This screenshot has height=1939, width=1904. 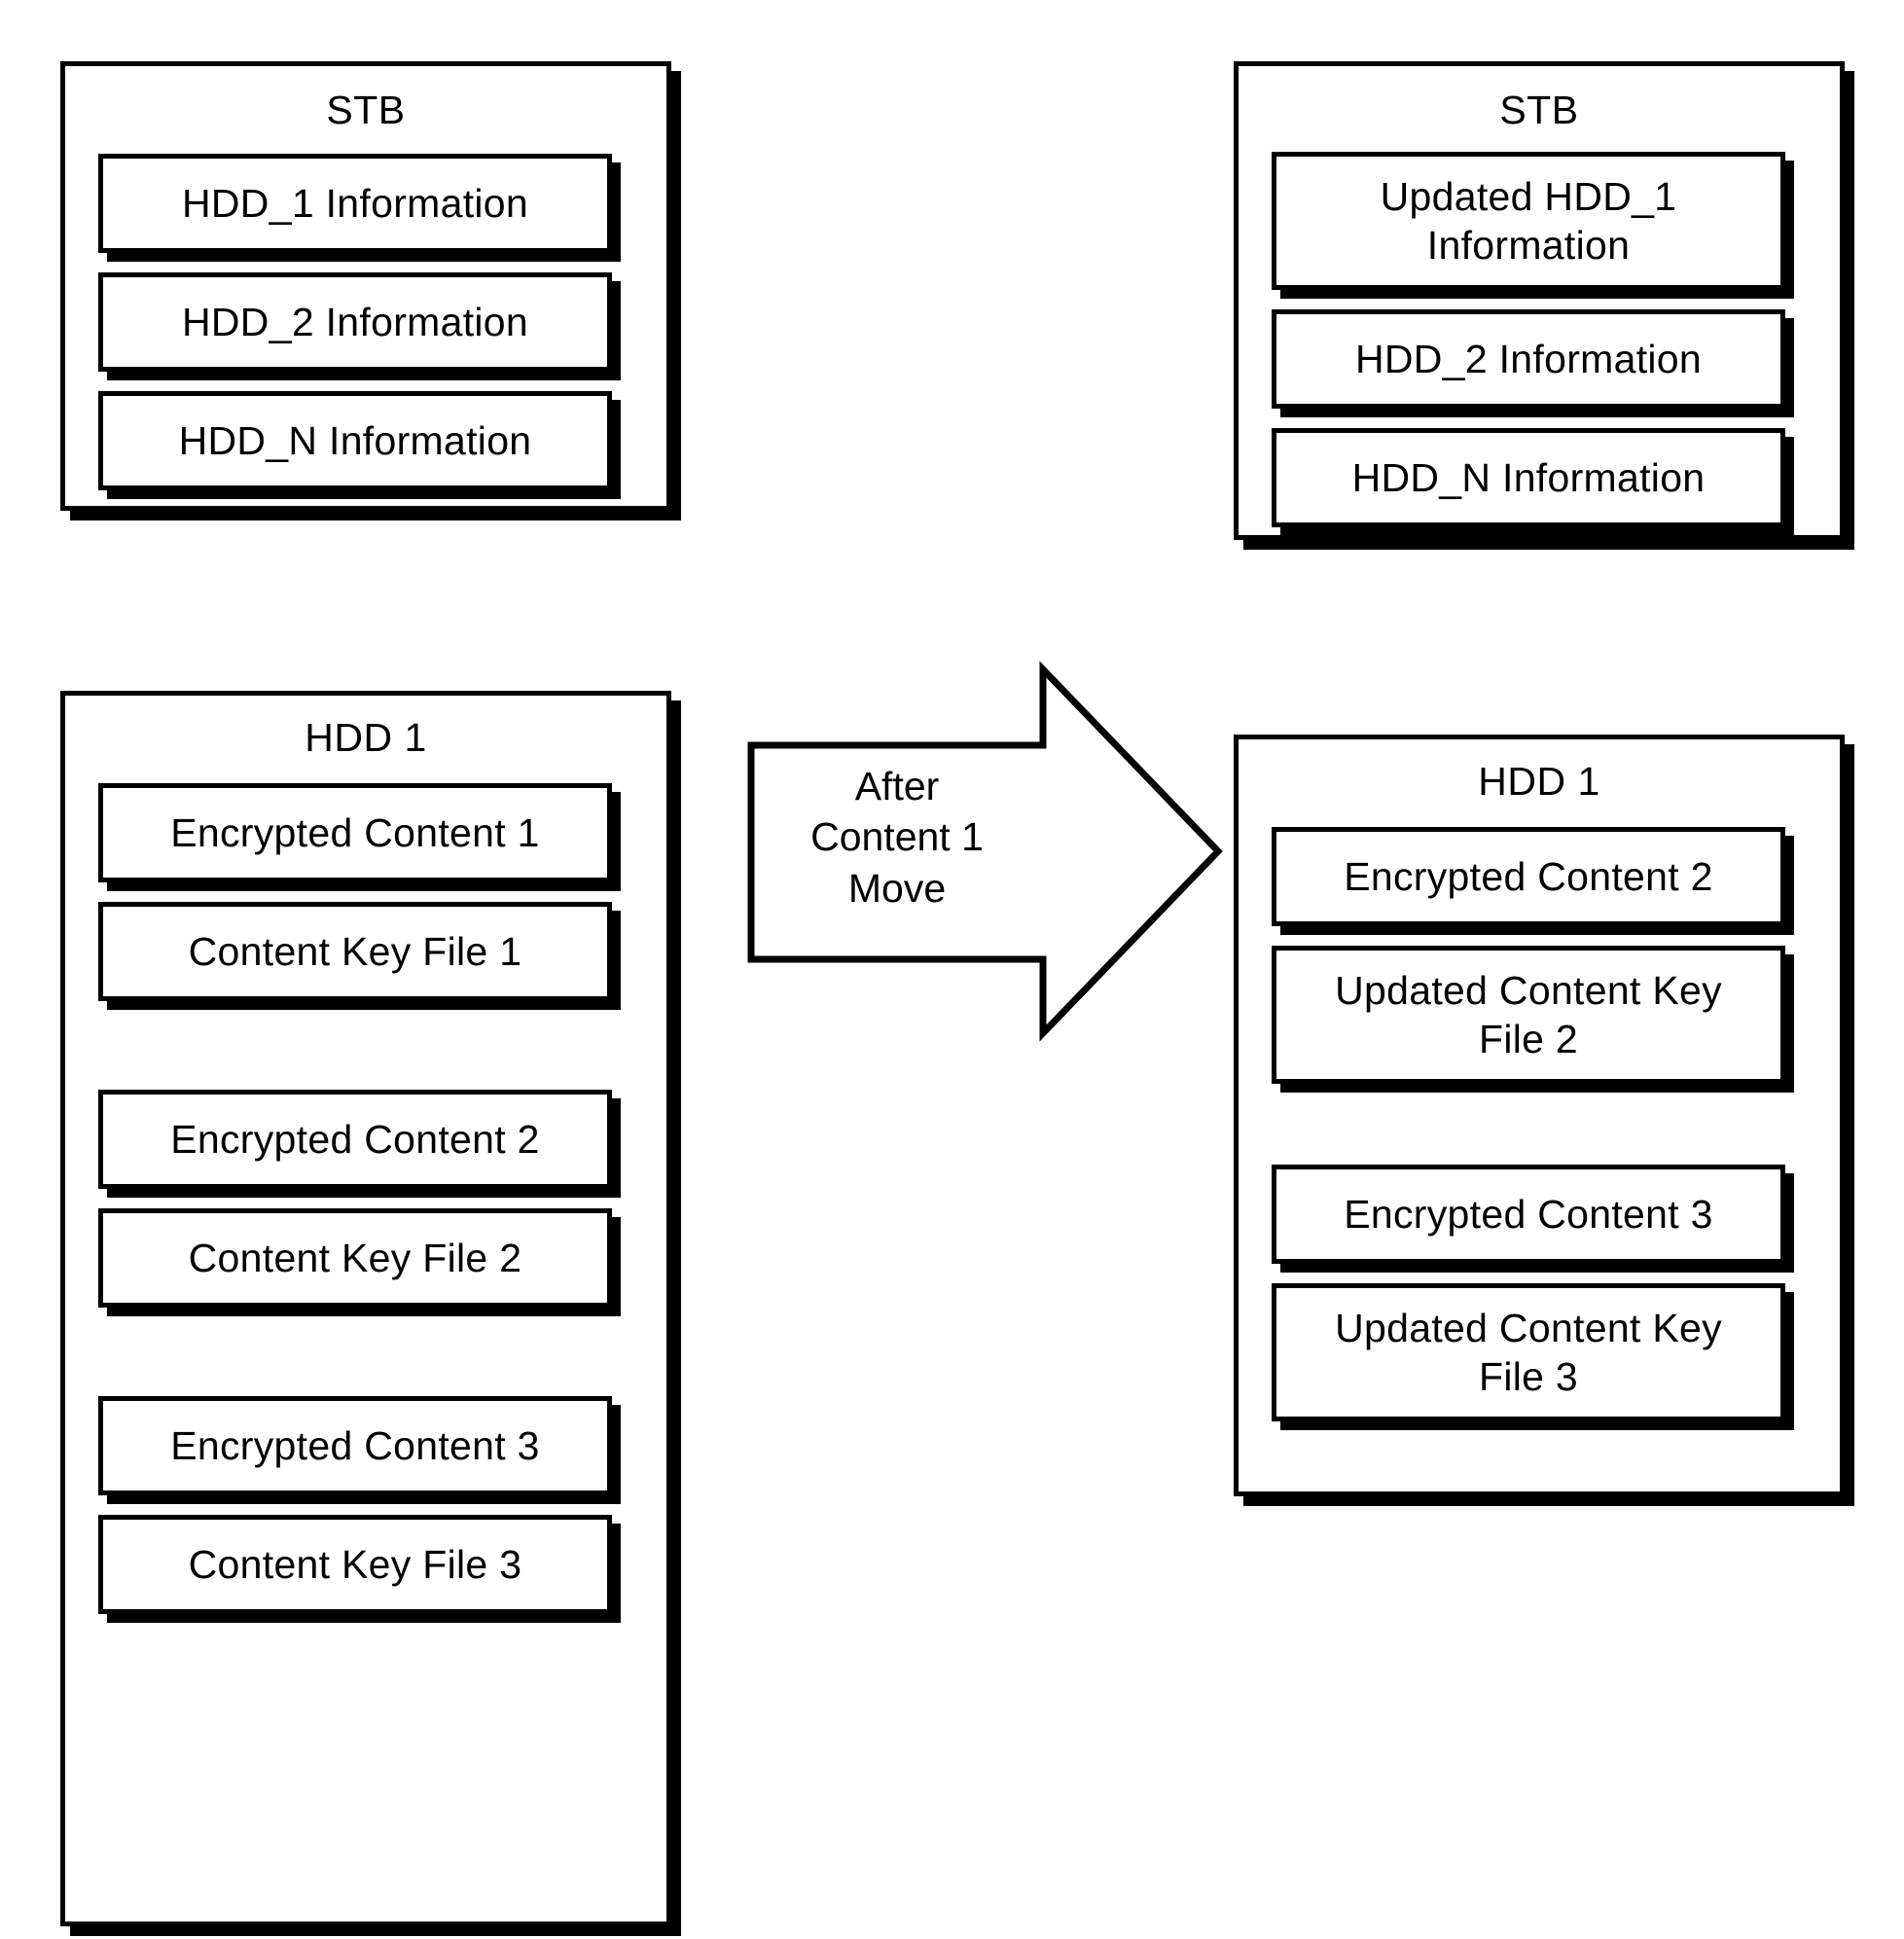 I want to click on before-hdd-item-ckf1: Content Key File 1, so click(x=355, y=951).